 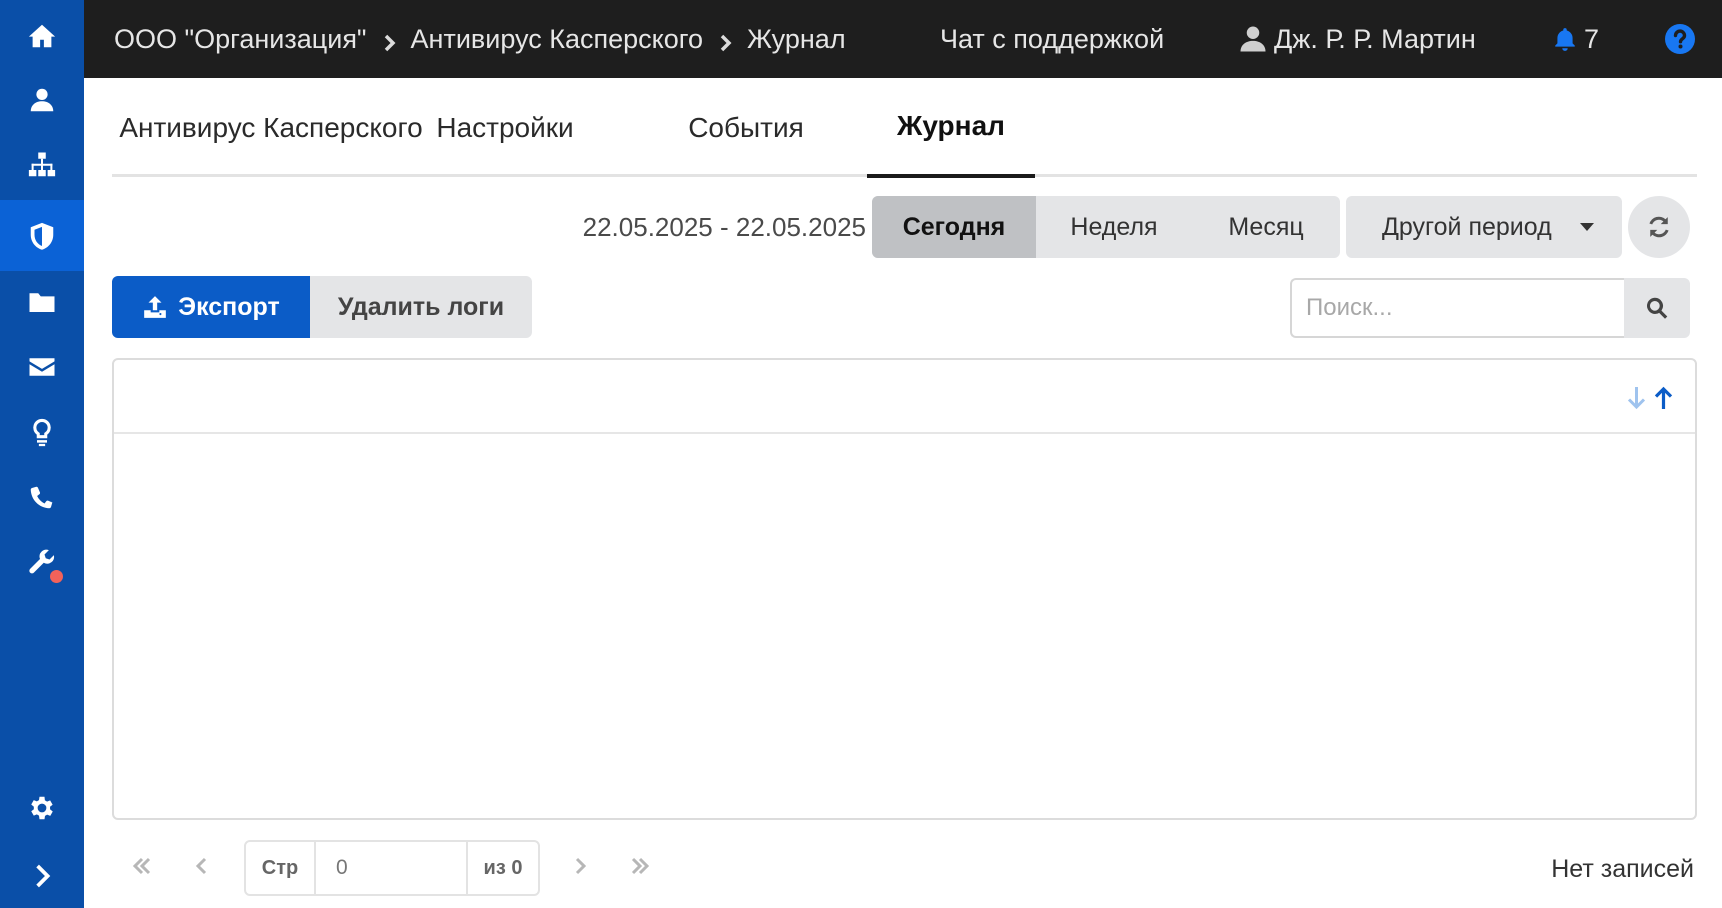 What do you see at coordinates (796, 38) in the screenshot?
I see `breadcrumb-item-journal: Журнал` at bounding box center [796, 38].